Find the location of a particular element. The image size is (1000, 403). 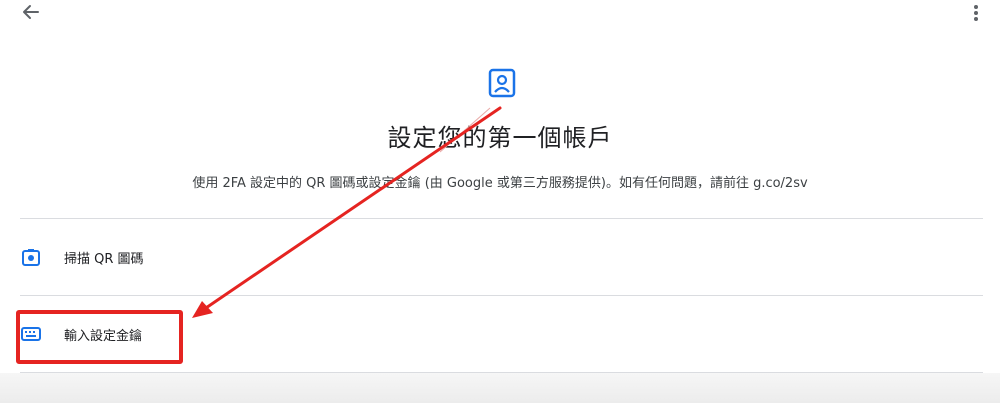

bottom-bar is located at coordinates (500, 388).